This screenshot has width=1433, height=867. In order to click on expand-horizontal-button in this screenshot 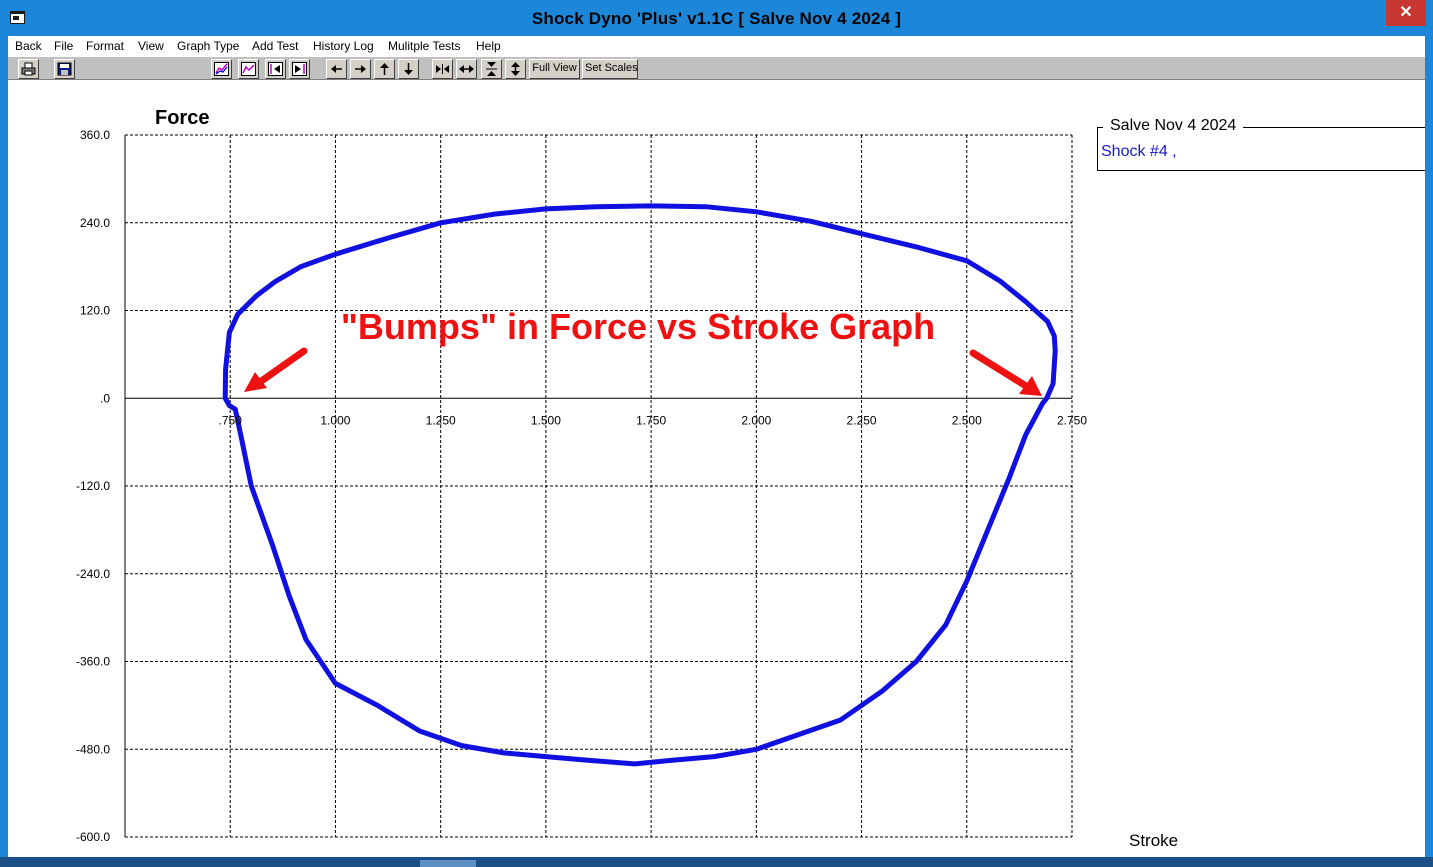, I will do `click(466, 69)`.